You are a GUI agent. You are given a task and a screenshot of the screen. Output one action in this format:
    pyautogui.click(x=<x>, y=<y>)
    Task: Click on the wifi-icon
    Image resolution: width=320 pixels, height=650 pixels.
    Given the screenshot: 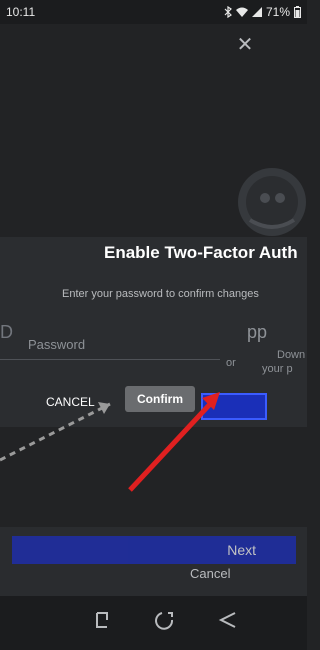 What is the action you would take?
    pyautogui.click(x=241, y=12)
    